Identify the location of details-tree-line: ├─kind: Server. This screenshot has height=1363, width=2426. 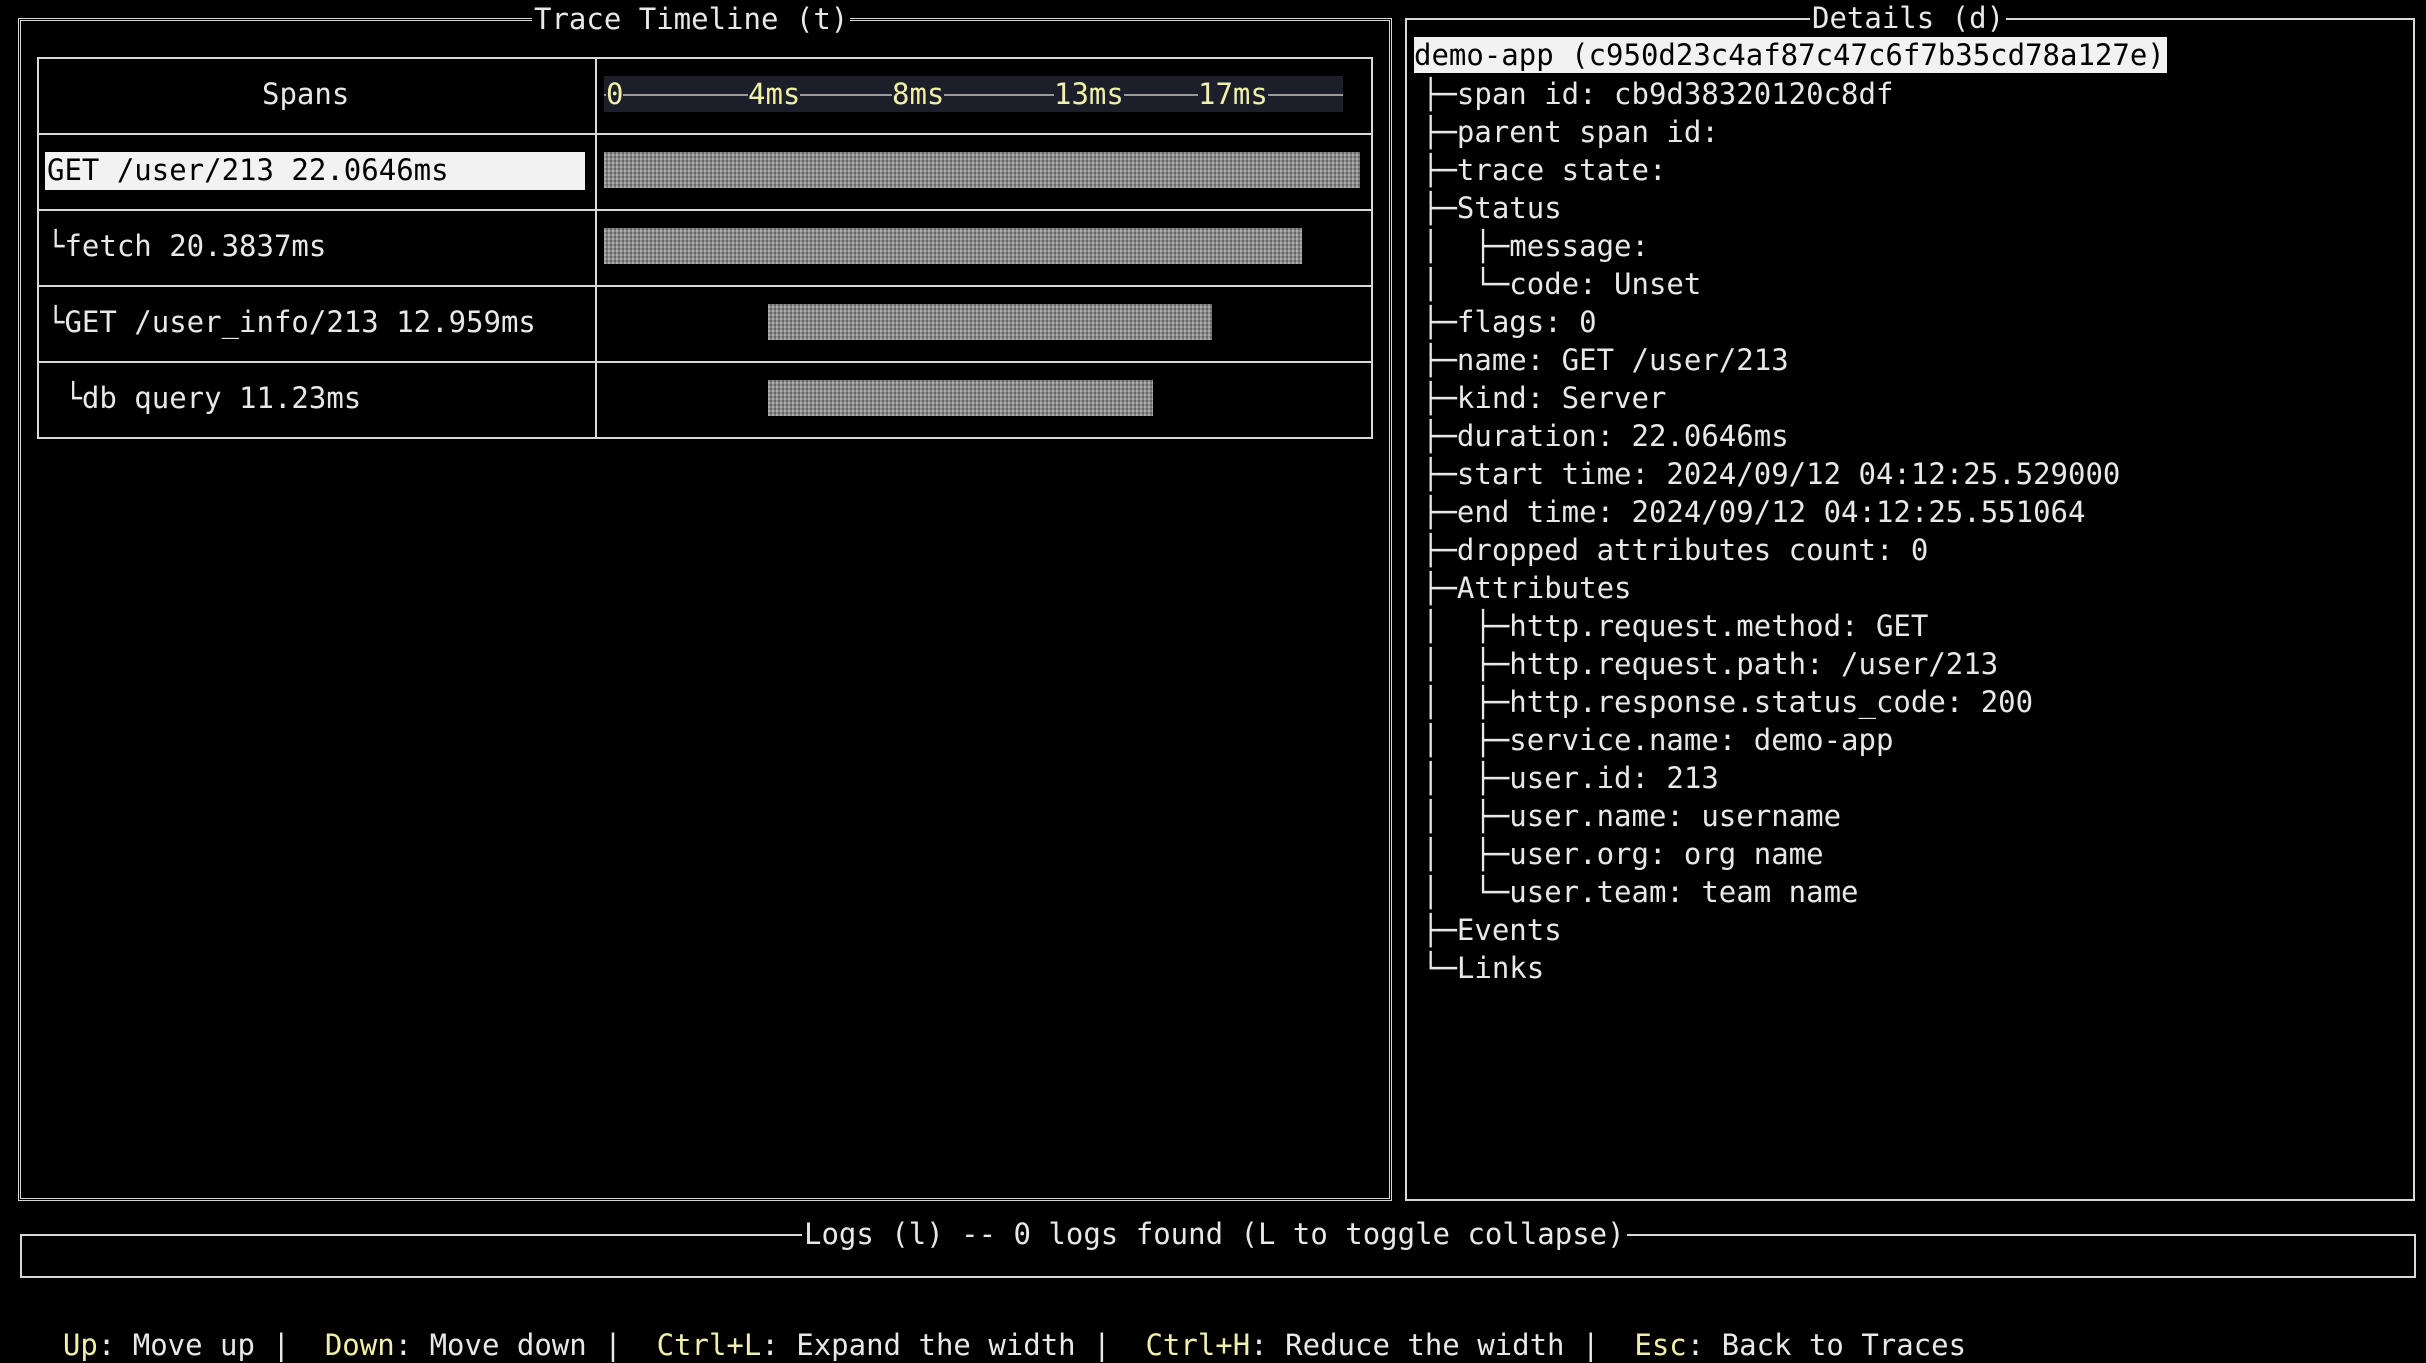
(1544, 398).